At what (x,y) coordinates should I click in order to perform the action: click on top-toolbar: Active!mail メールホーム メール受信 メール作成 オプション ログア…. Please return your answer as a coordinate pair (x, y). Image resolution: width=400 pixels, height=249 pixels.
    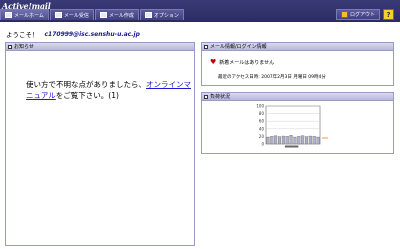
    Looking at the image, I should click on (200, 11).